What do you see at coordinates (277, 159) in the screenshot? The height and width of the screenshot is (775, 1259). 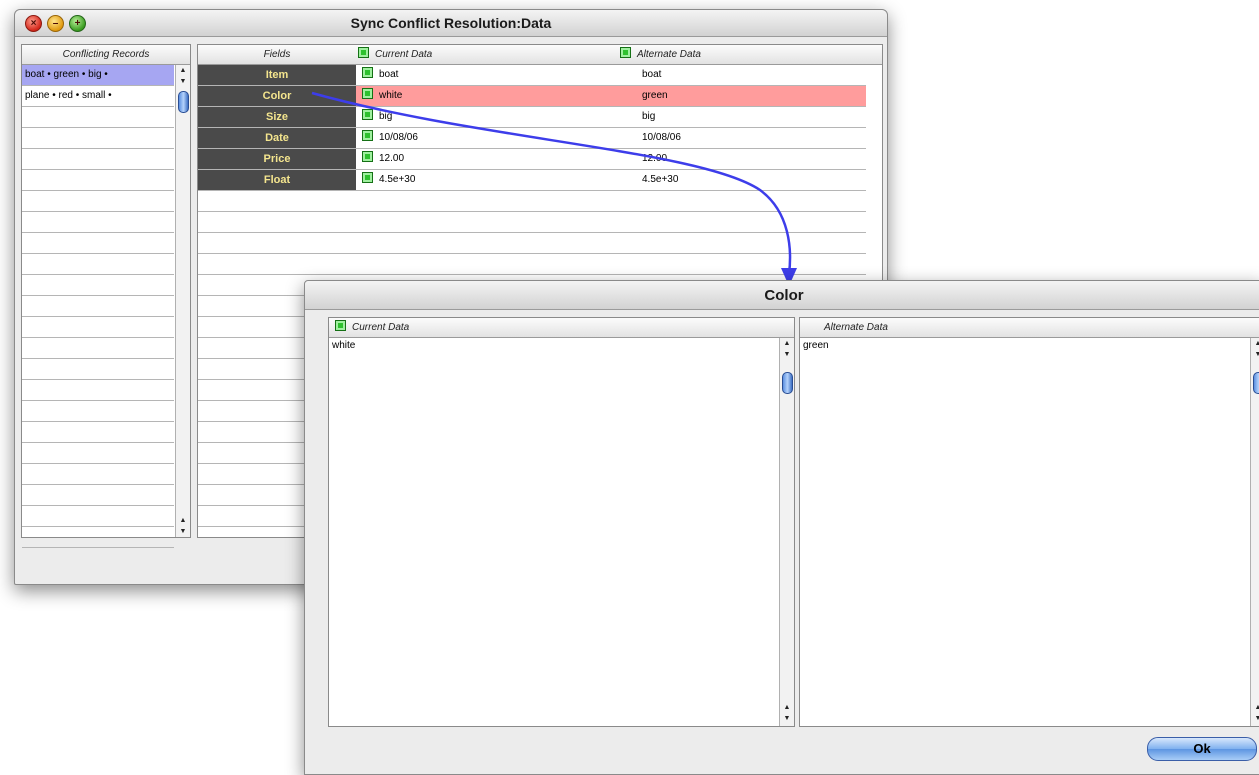 I see `field-name: Price` at bounding box center [277, 159].